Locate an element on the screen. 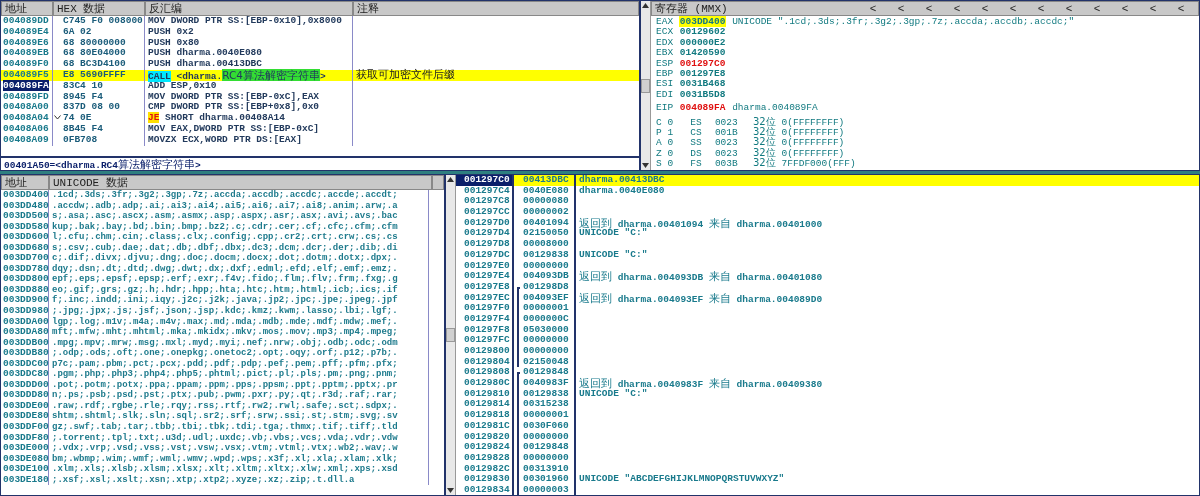 Image resolution: width=1200 pixels, height=496 pixels. address-cell: 00408A06 is located at coordinates (26, 128).